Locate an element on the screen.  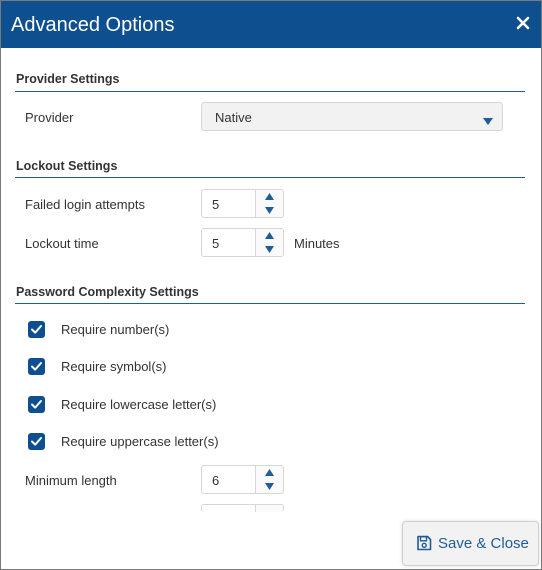
save-icon is located at coordinates (424, 543).